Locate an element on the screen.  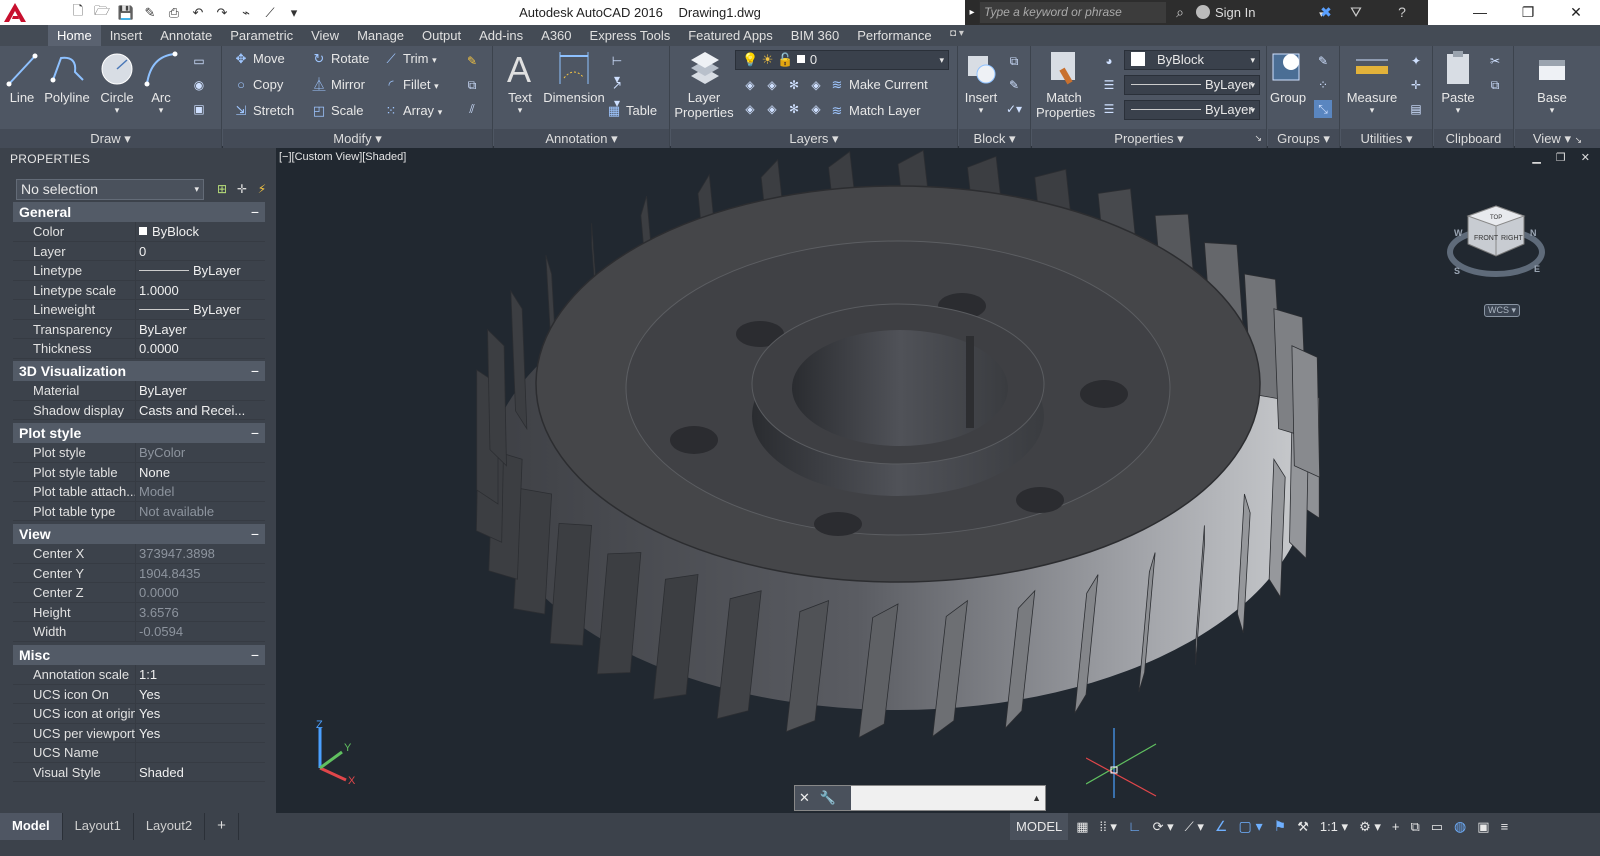
workspace-gear-icon: ⚙ ▾ is located at coordinates (1370, 826).